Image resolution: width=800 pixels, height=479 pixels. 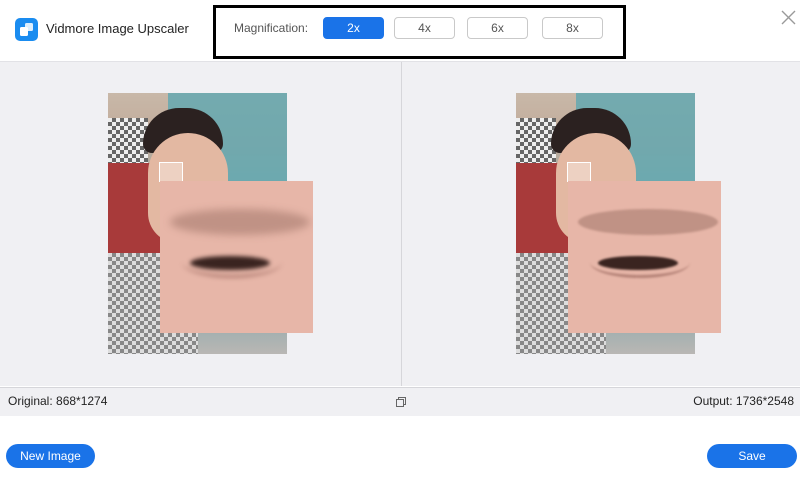 What do you see at coordinates (424, 28) in the screenshot?
I see `magnification-4x-button: 4x` at bounding box center [424, 28].